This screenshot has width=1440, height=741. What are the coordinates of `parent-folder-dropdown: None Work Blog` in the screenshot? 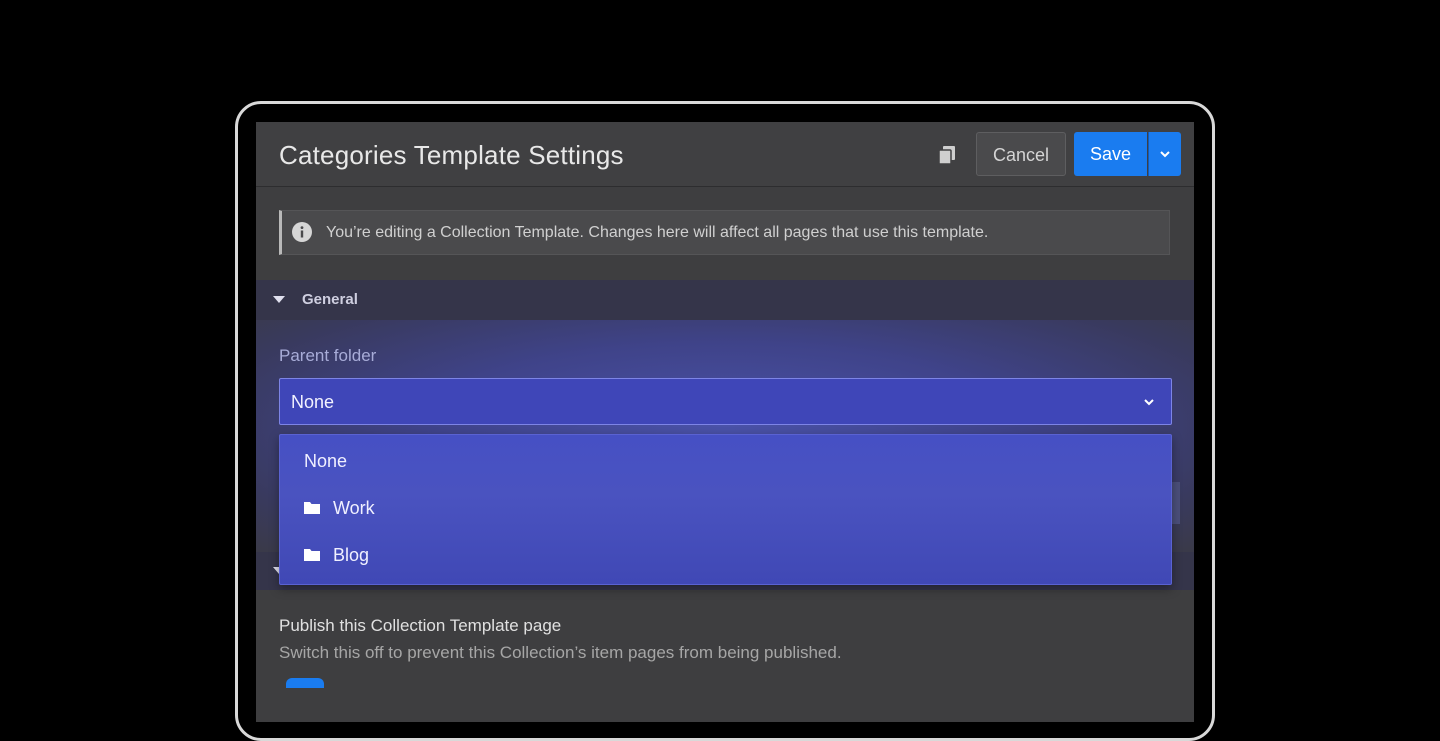 It's located at (725, 509).